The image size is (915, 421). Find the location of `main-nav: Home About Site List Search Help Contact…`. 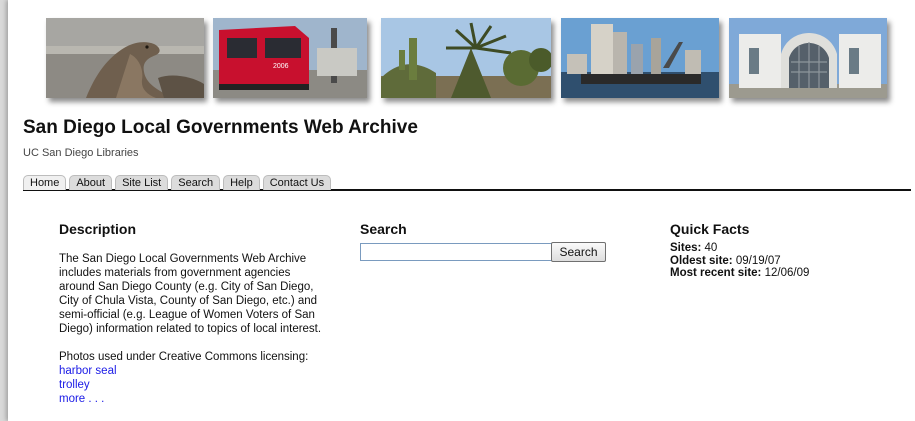

main-nav: Home About Site List Search Help Contact… is located at coordinates (467, 183).